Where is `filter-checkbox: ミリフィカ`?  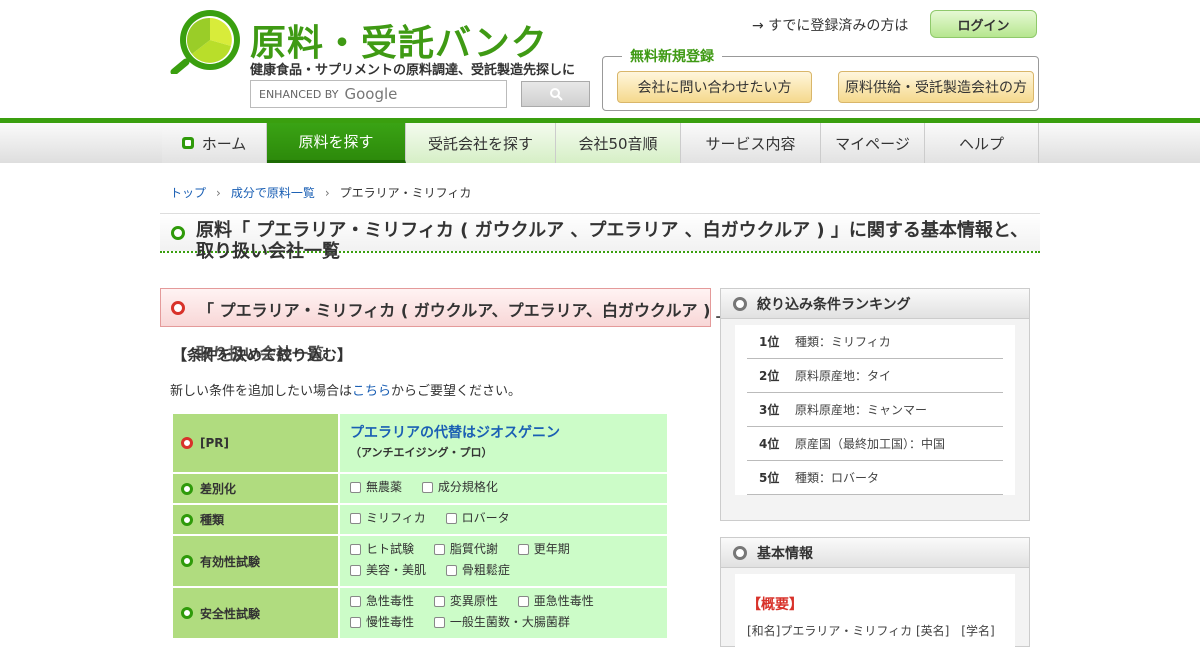
filter-checkbox: ミリフィカ is located at coordinates (388, 518).